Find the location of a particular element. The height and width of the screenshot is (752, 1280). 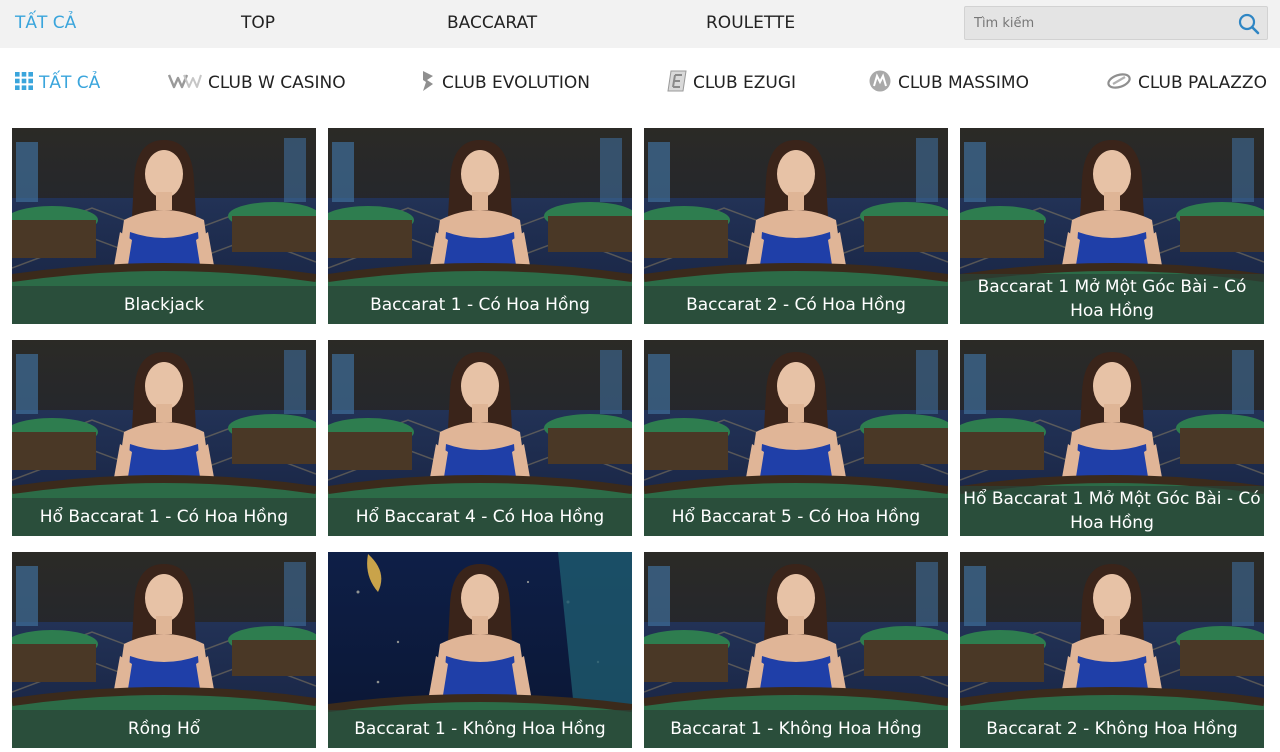

game-title: Baccarat 1 - Có Hoa Hồng is located at coordinates (480, 305).